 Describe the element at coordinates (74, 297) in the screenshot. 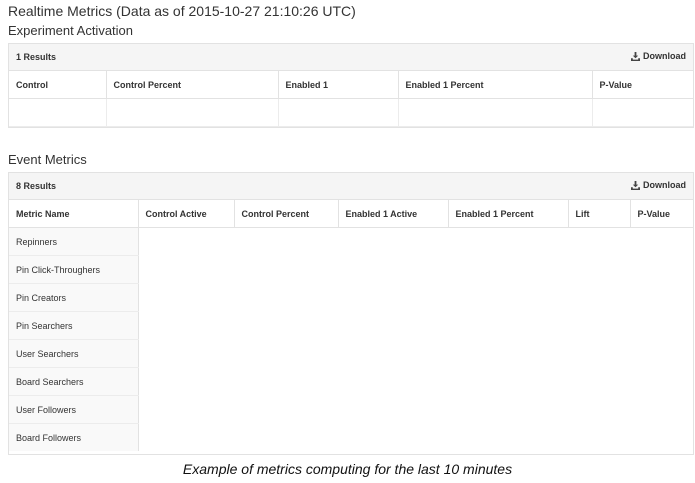

I see `metric-name-cell: Pin Creators` at that location.